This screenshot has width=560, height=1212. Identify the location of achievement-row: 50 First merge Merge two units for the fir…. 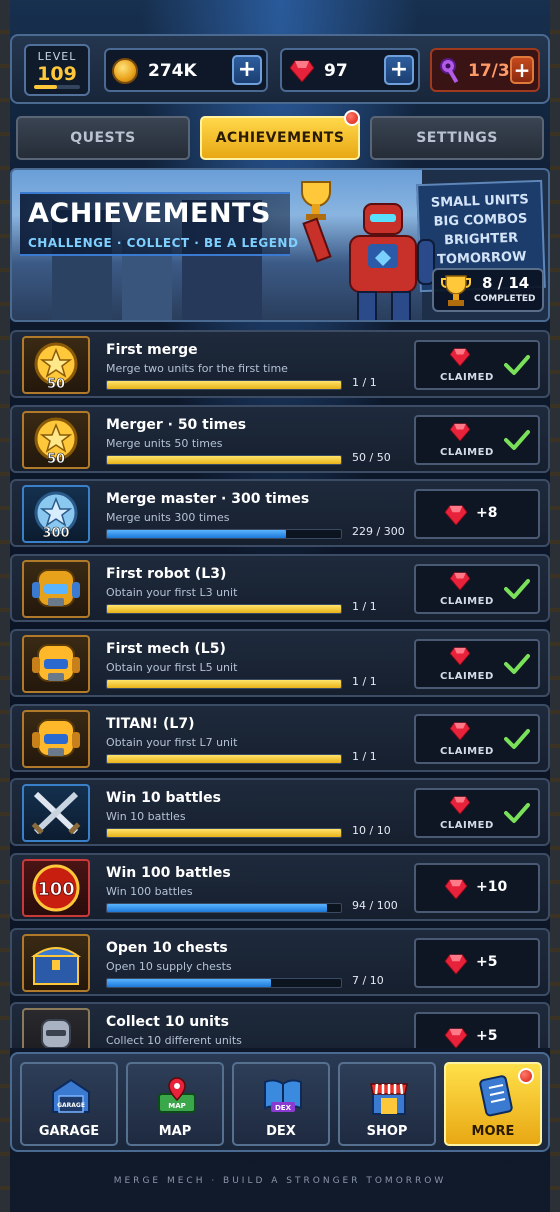
(280, 364).